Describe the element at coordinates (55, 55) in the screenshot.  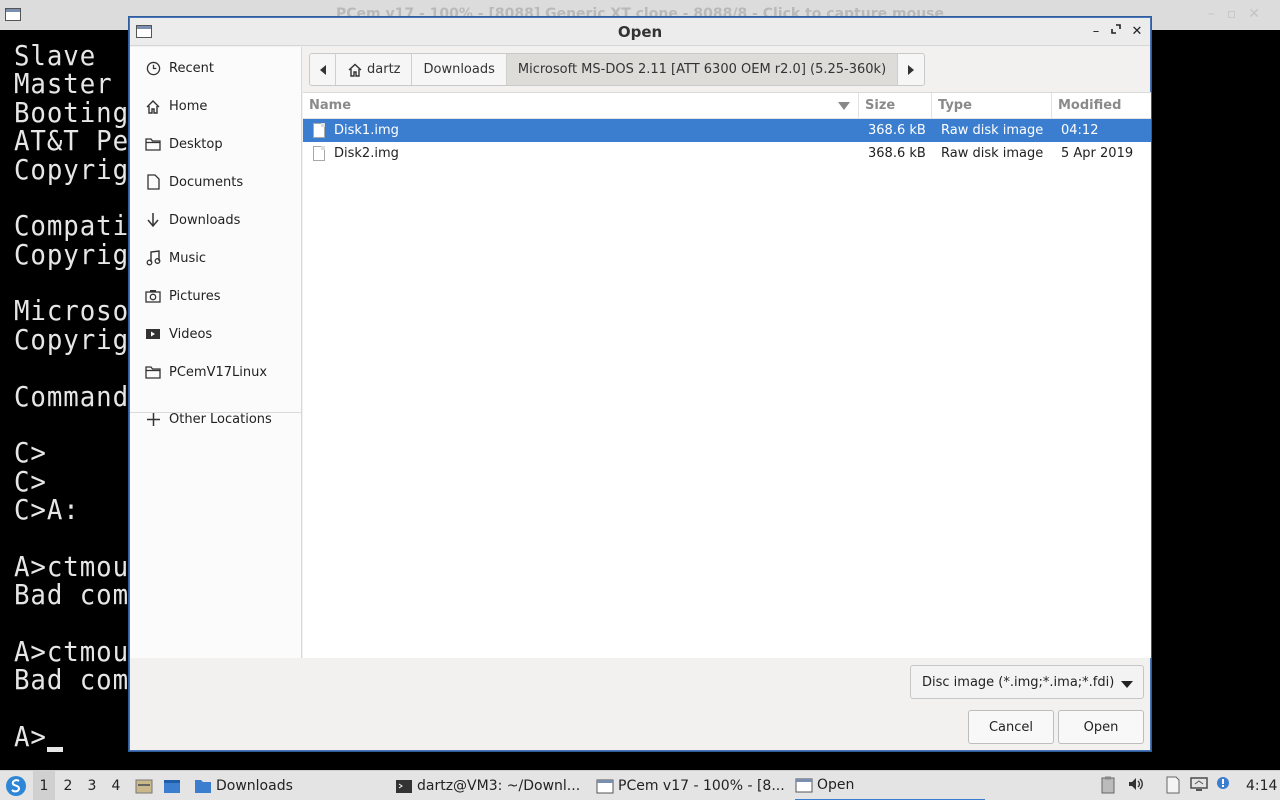
I see `terminal-line: Slave` at that location.